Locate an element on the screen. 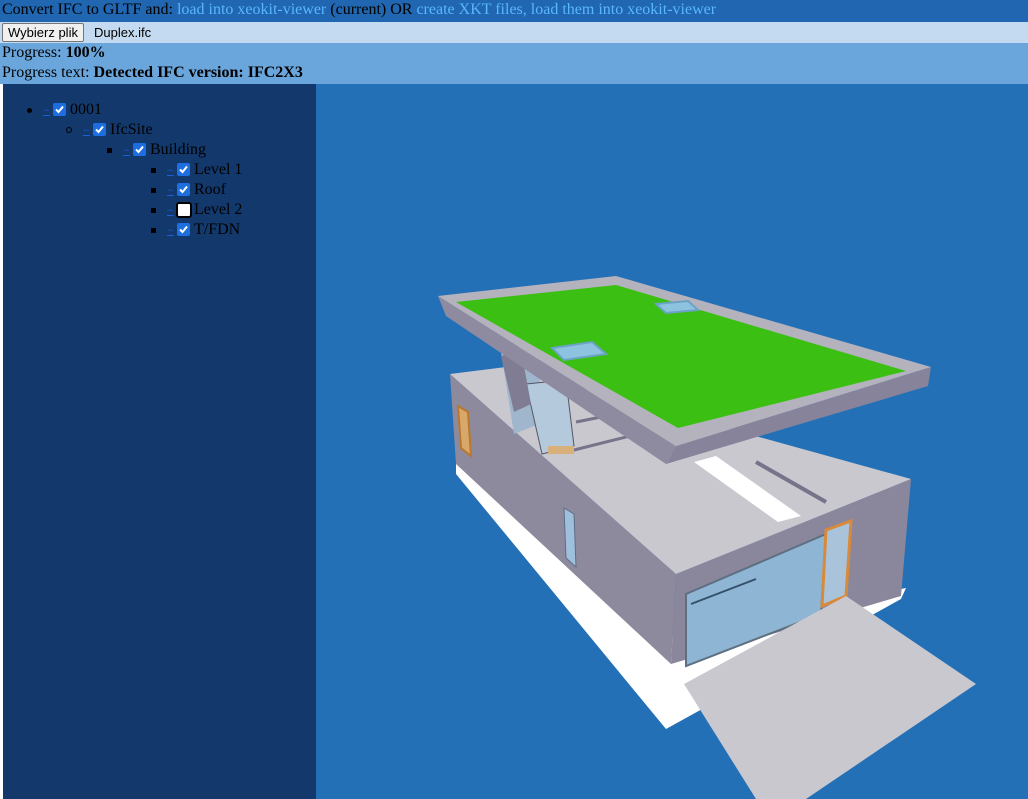 Image resolution: width=1028 pixels, height=799 pixels. tree-node-label: IfcSite is located at coordinates (131, 129).